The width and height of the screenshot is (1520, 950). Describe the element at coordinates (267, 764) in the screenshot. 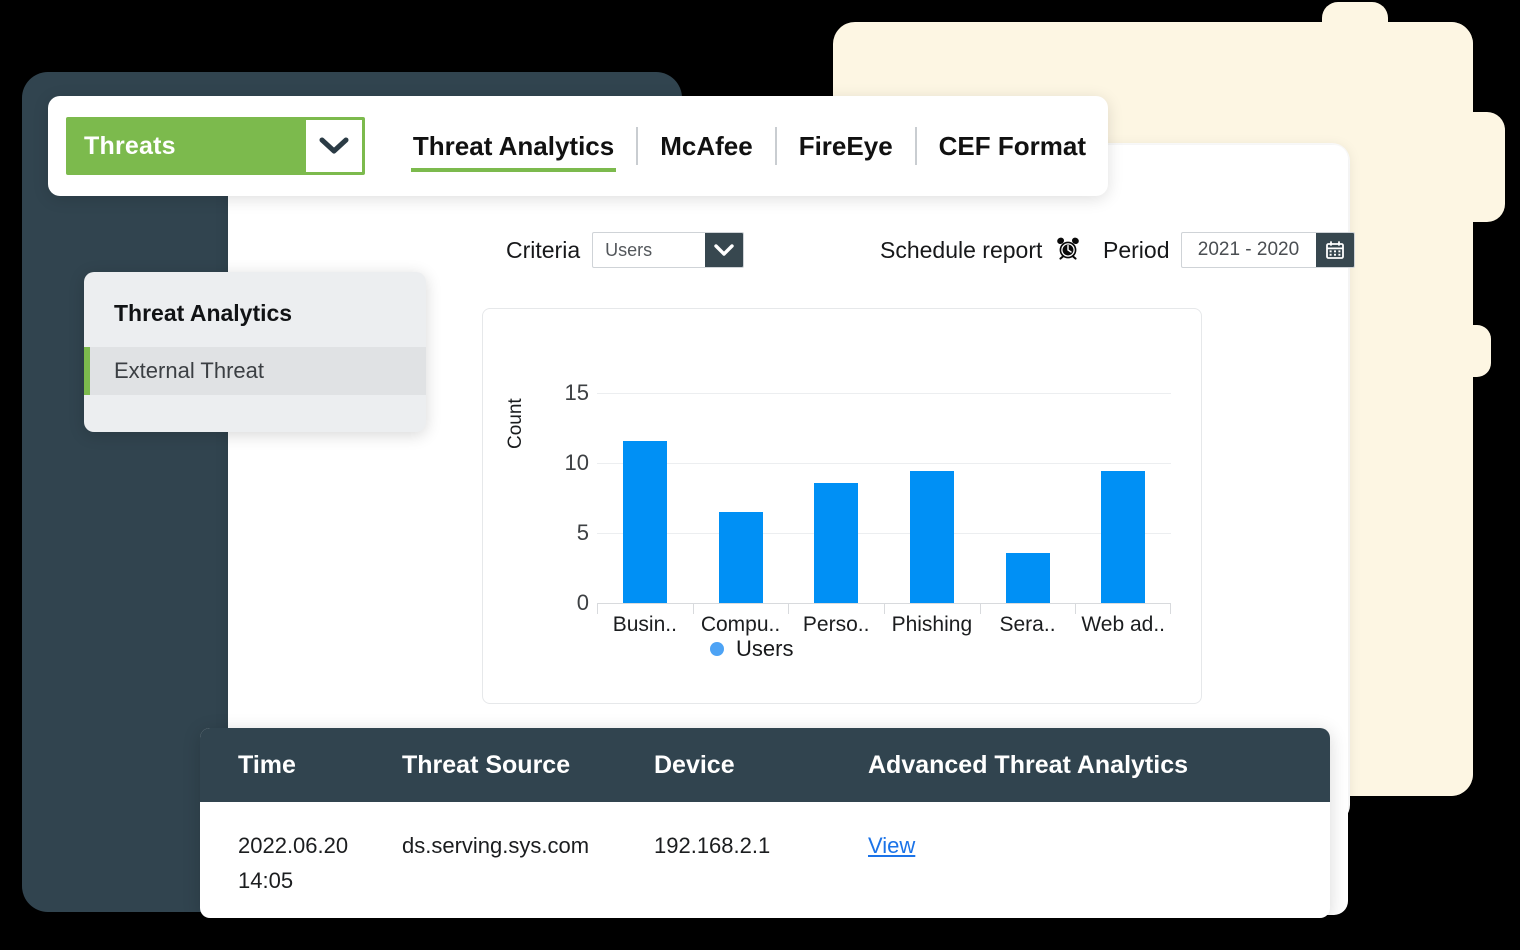

I see `column-header-time: Time` at that location.